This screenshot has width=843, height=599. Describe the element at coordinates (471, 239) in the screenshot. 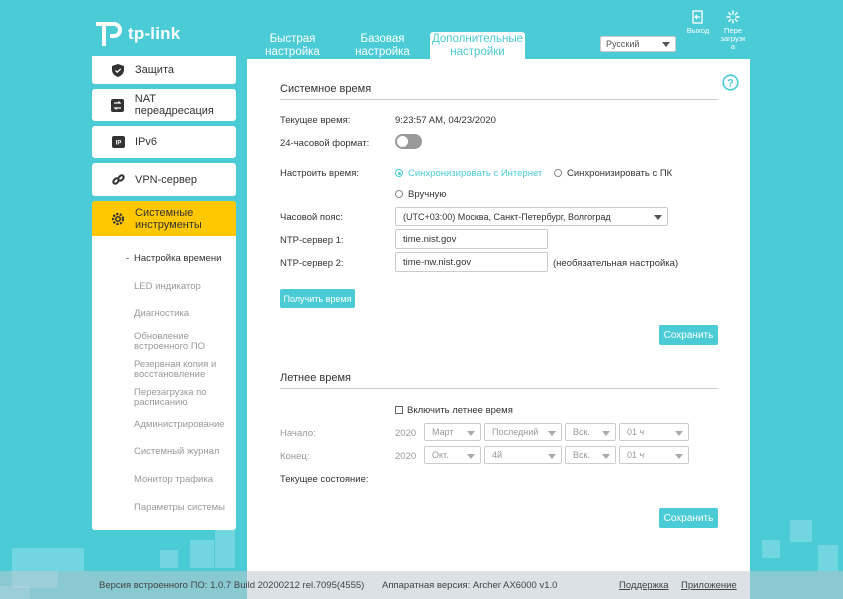

I see `ntp1-input: time.nist.gov` at that location.